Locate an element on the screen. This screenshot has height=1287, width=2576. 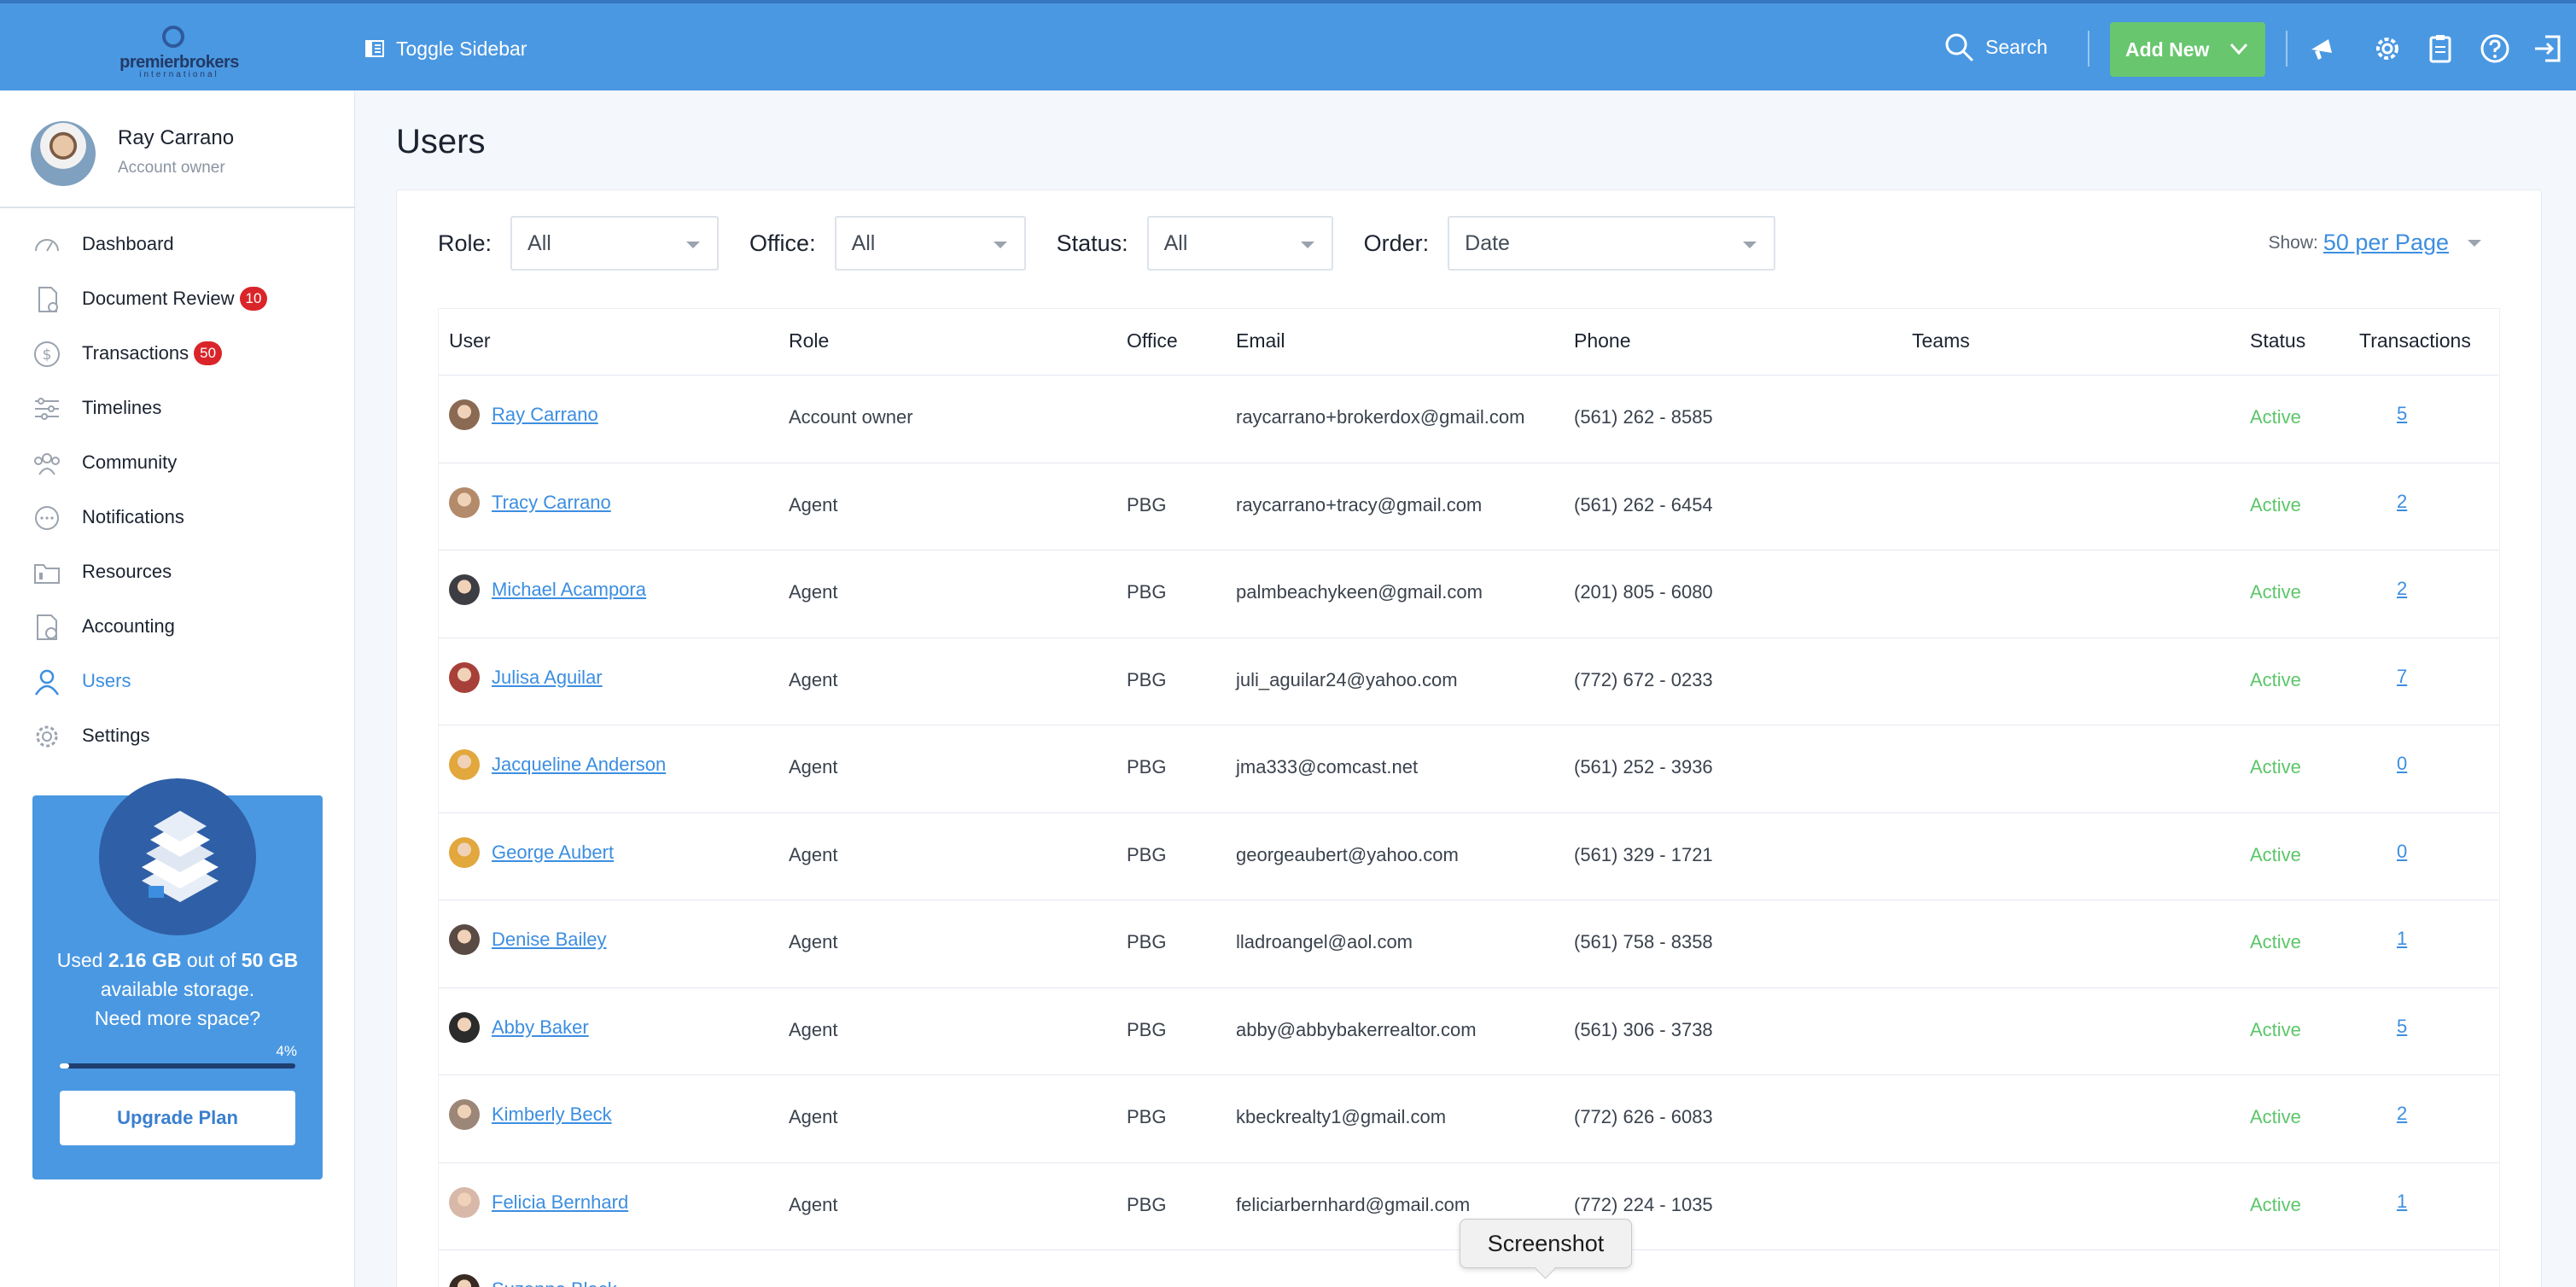
profile-panel: Ray Carrano Account owner is located at coordinates (177, 149).